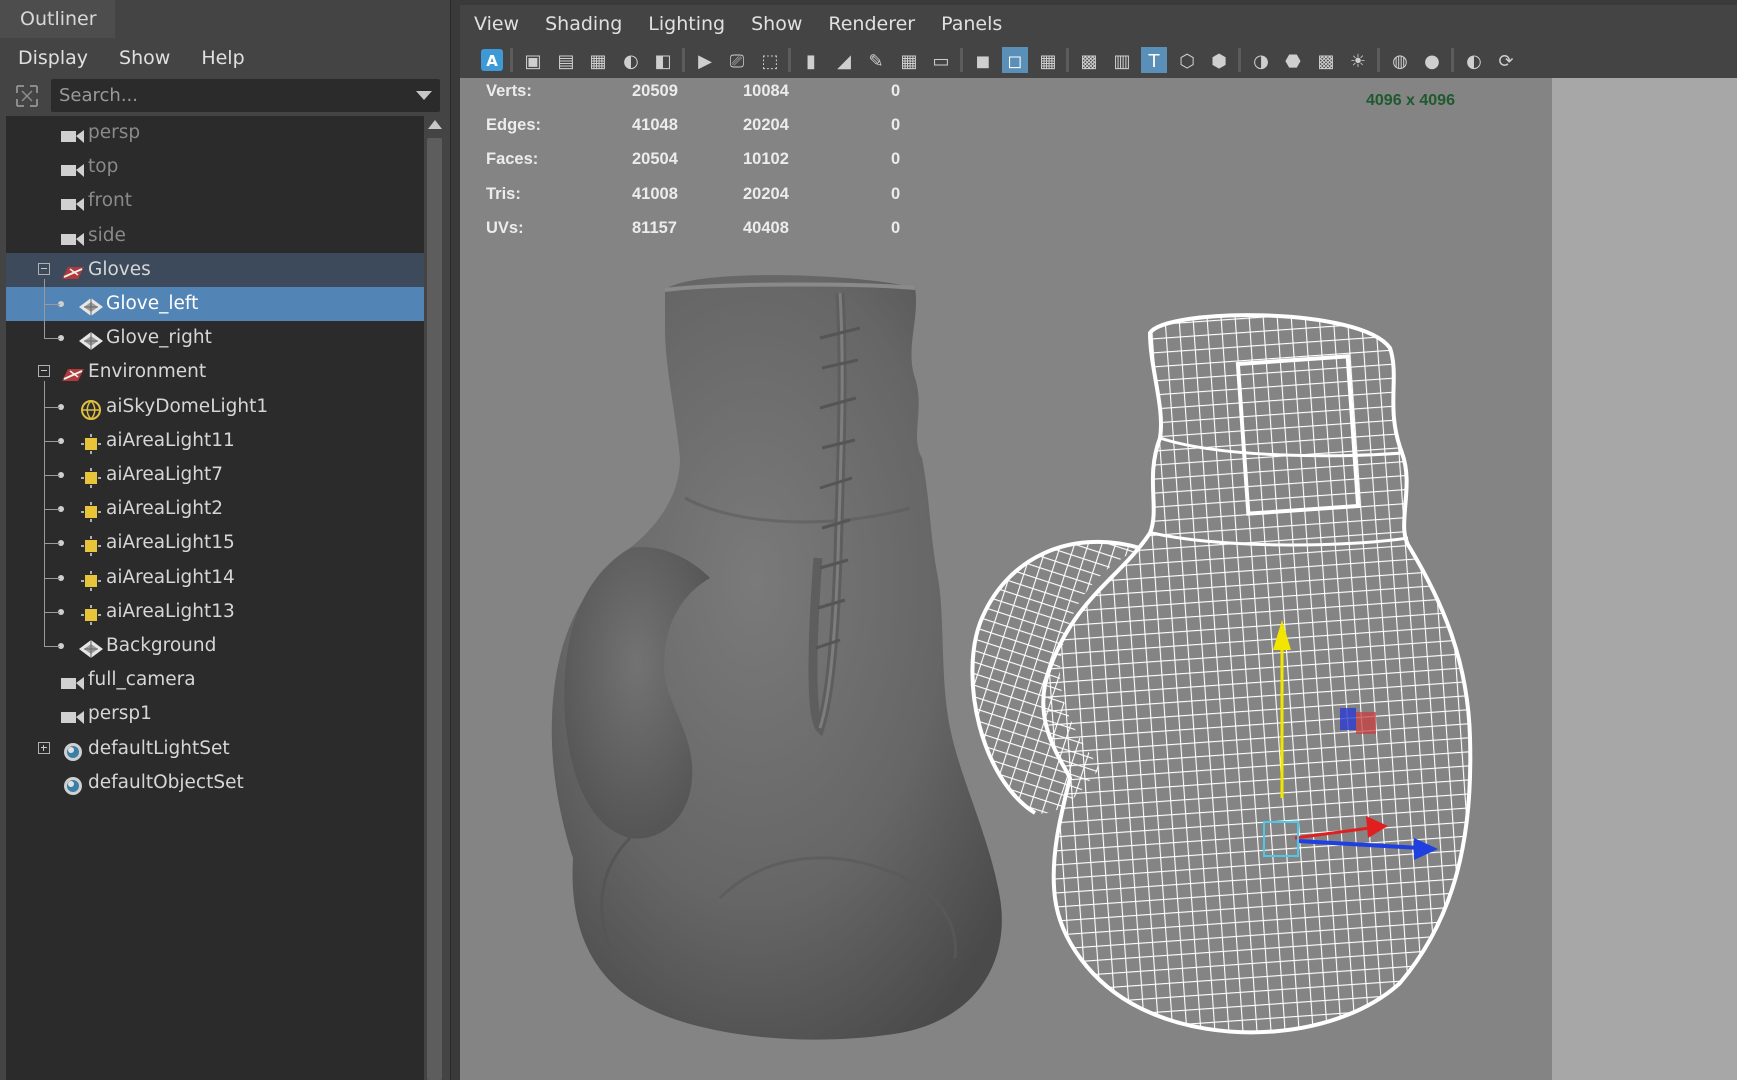 This screenshot has height=1080, width=1737. I want to click on outliner-item-aiarealight15: aiAreaLight15, so click(215, 543).